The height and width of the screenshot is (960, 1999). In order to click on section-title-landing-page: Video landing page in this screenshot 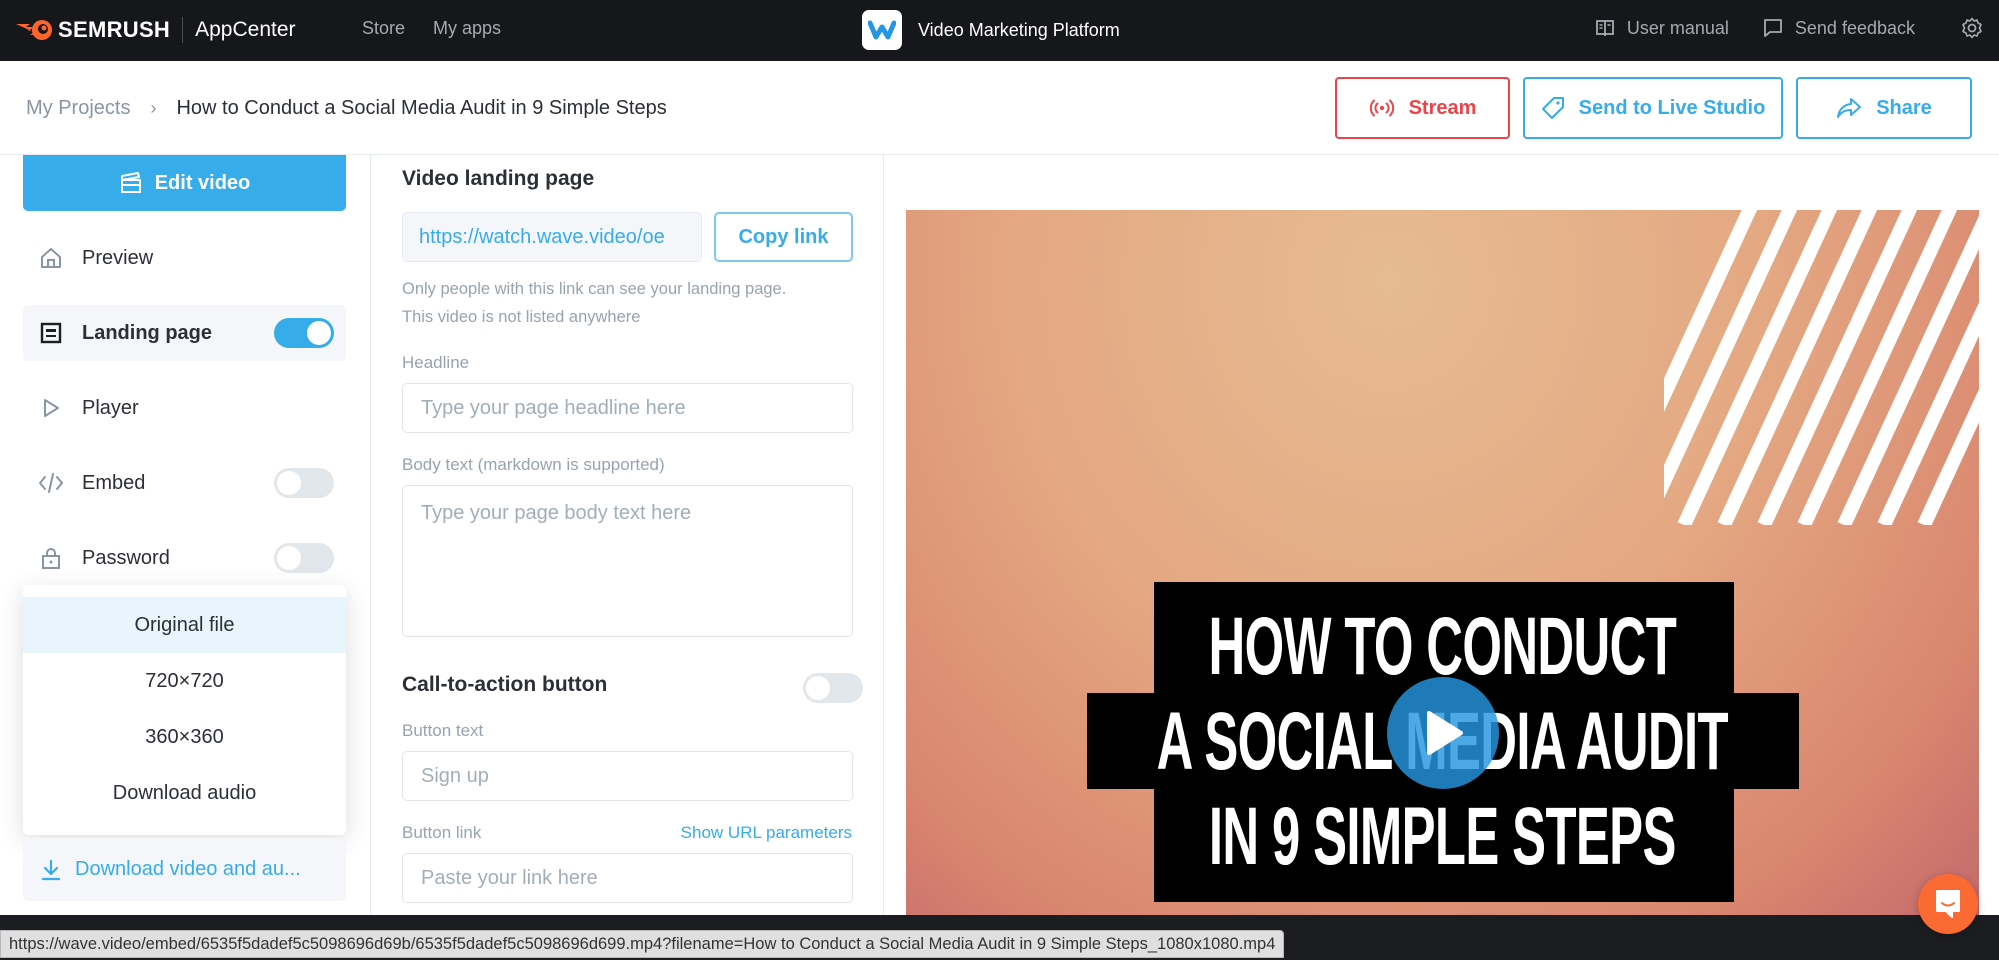, I will do `click(498, 178)`.